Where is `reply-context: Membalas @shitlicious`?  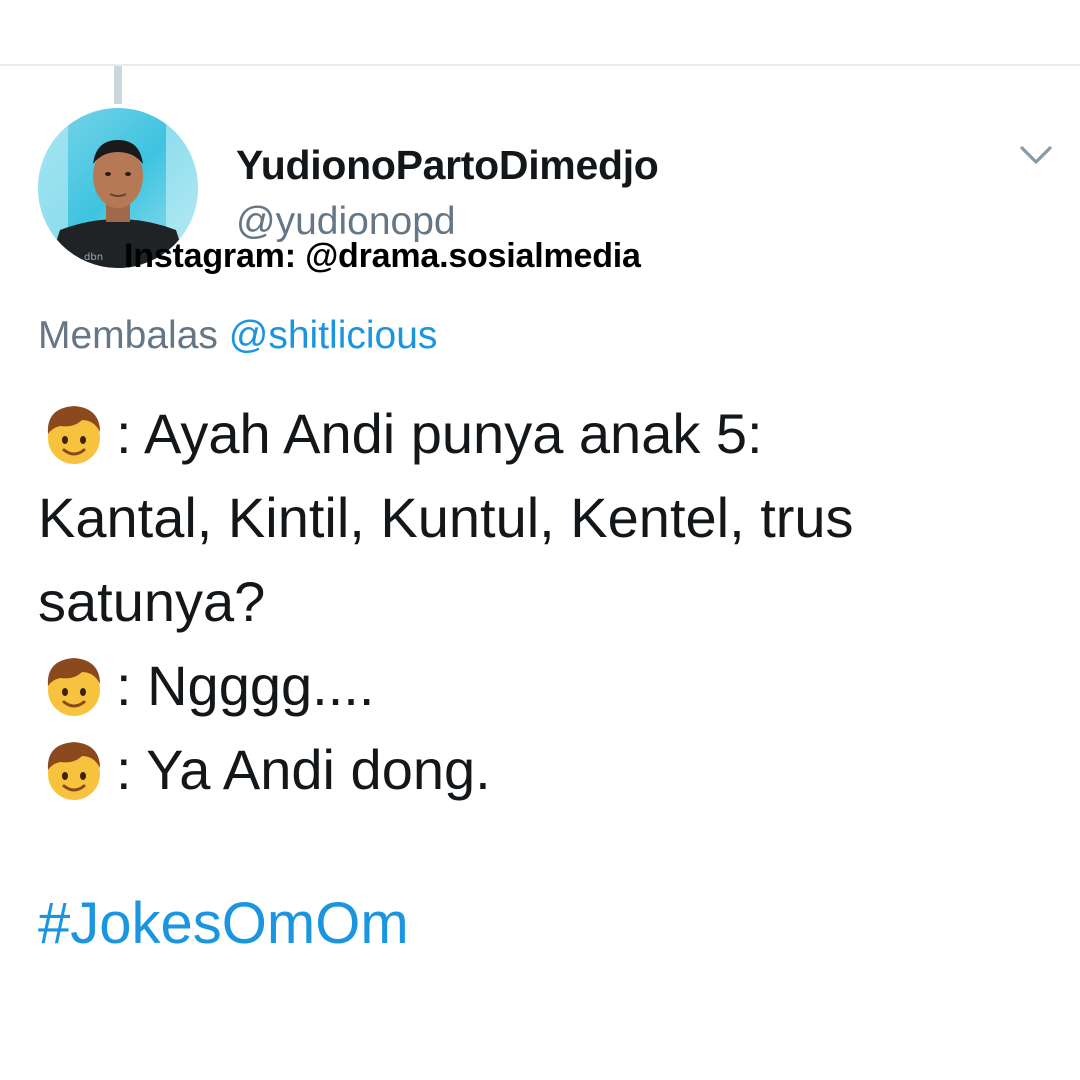 reply-context: Membalas @shitlicious is located at coordinates (237, 336).